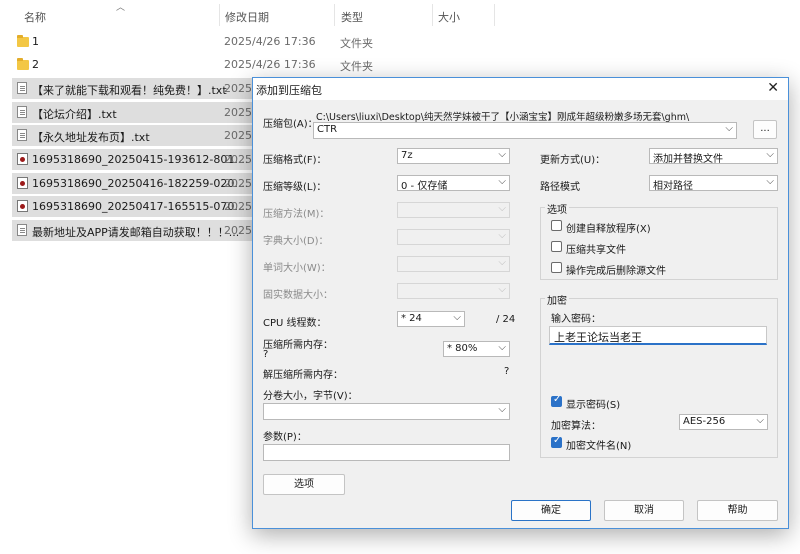 The image size is (800, 554). What do you see at coordinates (23, 64) in the screenshot?
I see `folder-icon` at bounding box center [23, 64].